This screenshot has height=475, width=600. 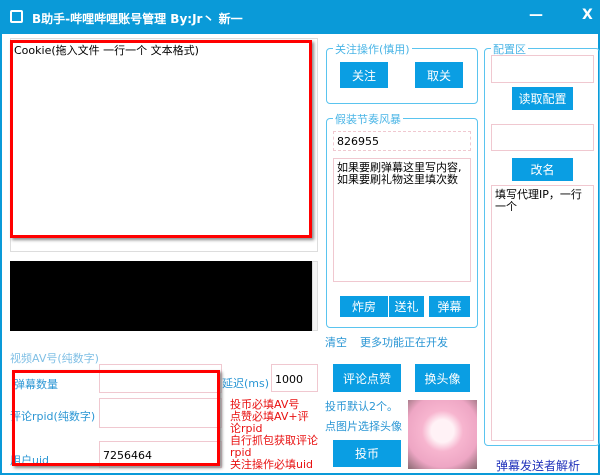 I want to click on avatar-image, so click(x=442, y=434).